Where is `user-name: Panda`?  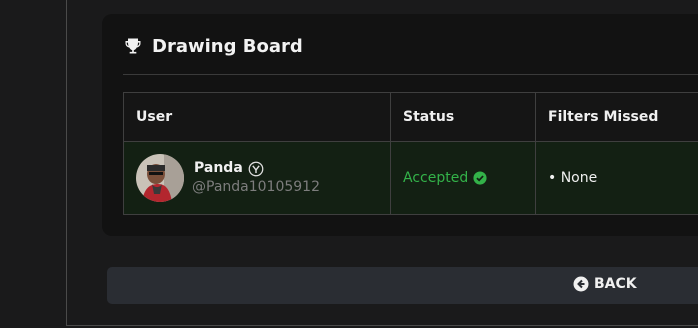 user-name: Panda is located at coordinates (256, 168).